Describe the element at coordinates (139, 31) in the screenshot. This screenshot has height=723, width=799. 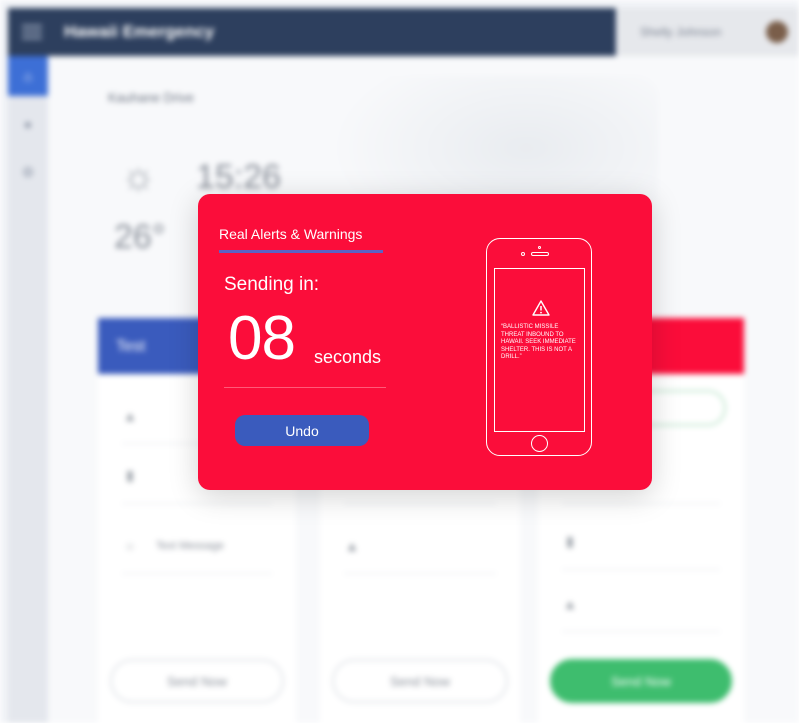
I see `app-title: Hawaii Emergency` at that location.